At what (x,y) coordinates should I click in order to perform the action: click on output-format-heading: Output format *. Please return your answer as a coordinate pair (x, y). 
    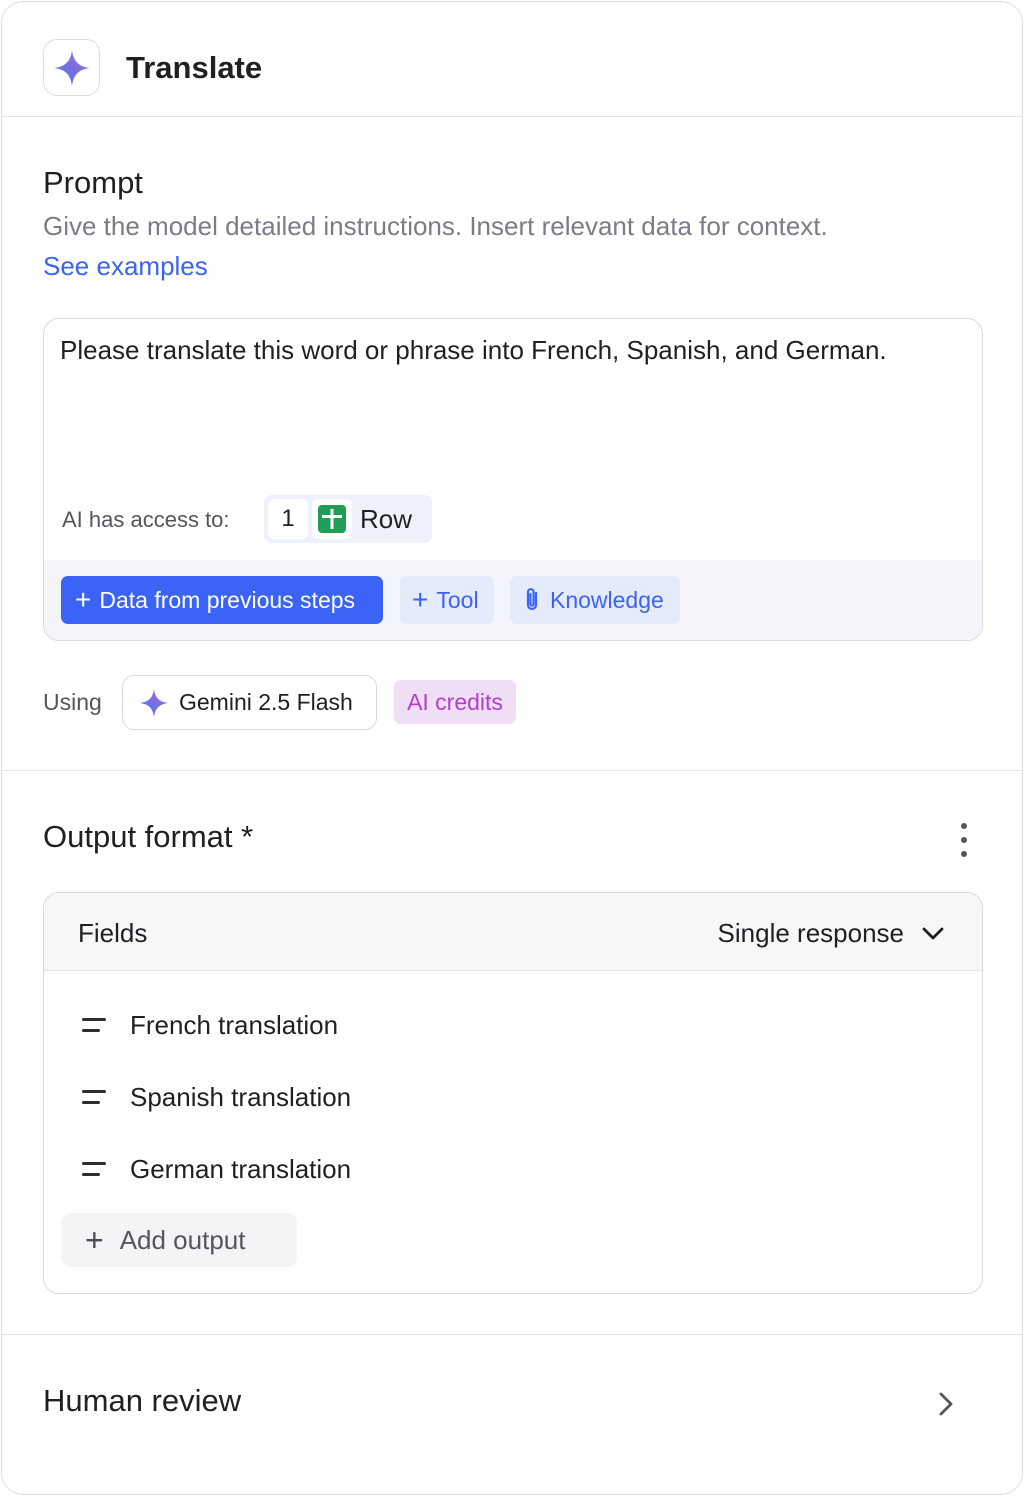
    Looking at the image, I should click on (148, 836).